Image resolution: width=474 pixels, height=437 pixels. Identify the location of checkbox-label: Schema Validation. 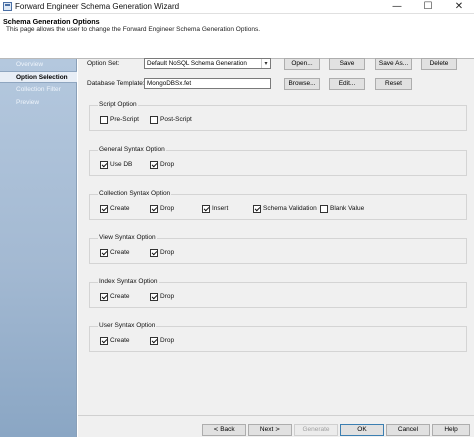
(290, 208).